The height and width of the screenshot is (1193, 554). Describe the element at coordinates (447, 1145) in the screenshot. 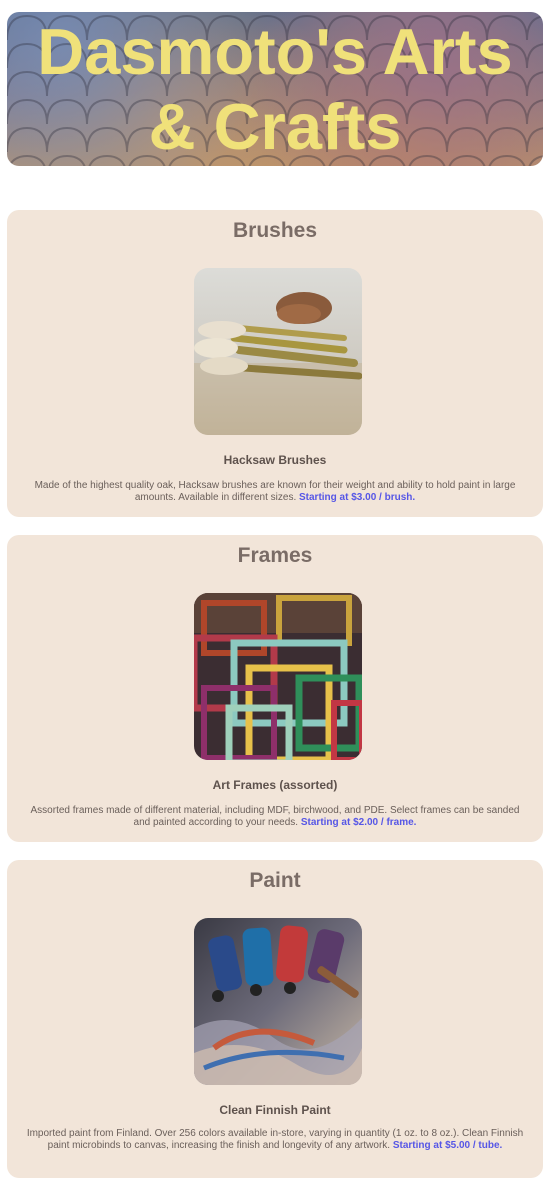

I see `product-price: Starting at $5.00 / tube.` at that location.